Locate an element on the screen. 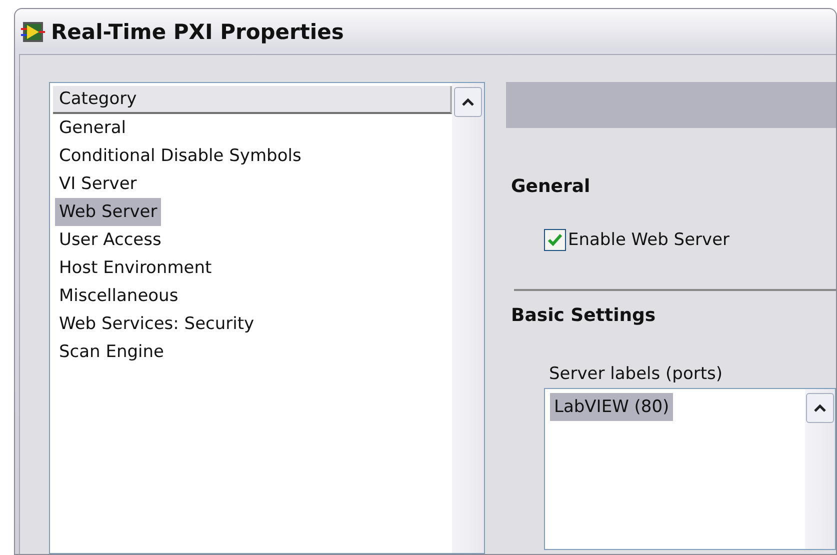 The height and width of the screenshot is (555, 837). section-heading: General is located at coordinates (551, 186).